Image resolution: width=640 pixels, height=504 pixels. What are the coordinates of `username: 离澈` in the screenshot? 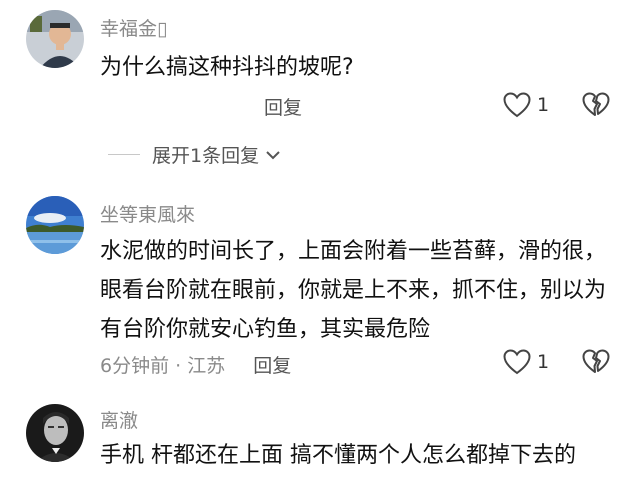 It's located at (119, 419).